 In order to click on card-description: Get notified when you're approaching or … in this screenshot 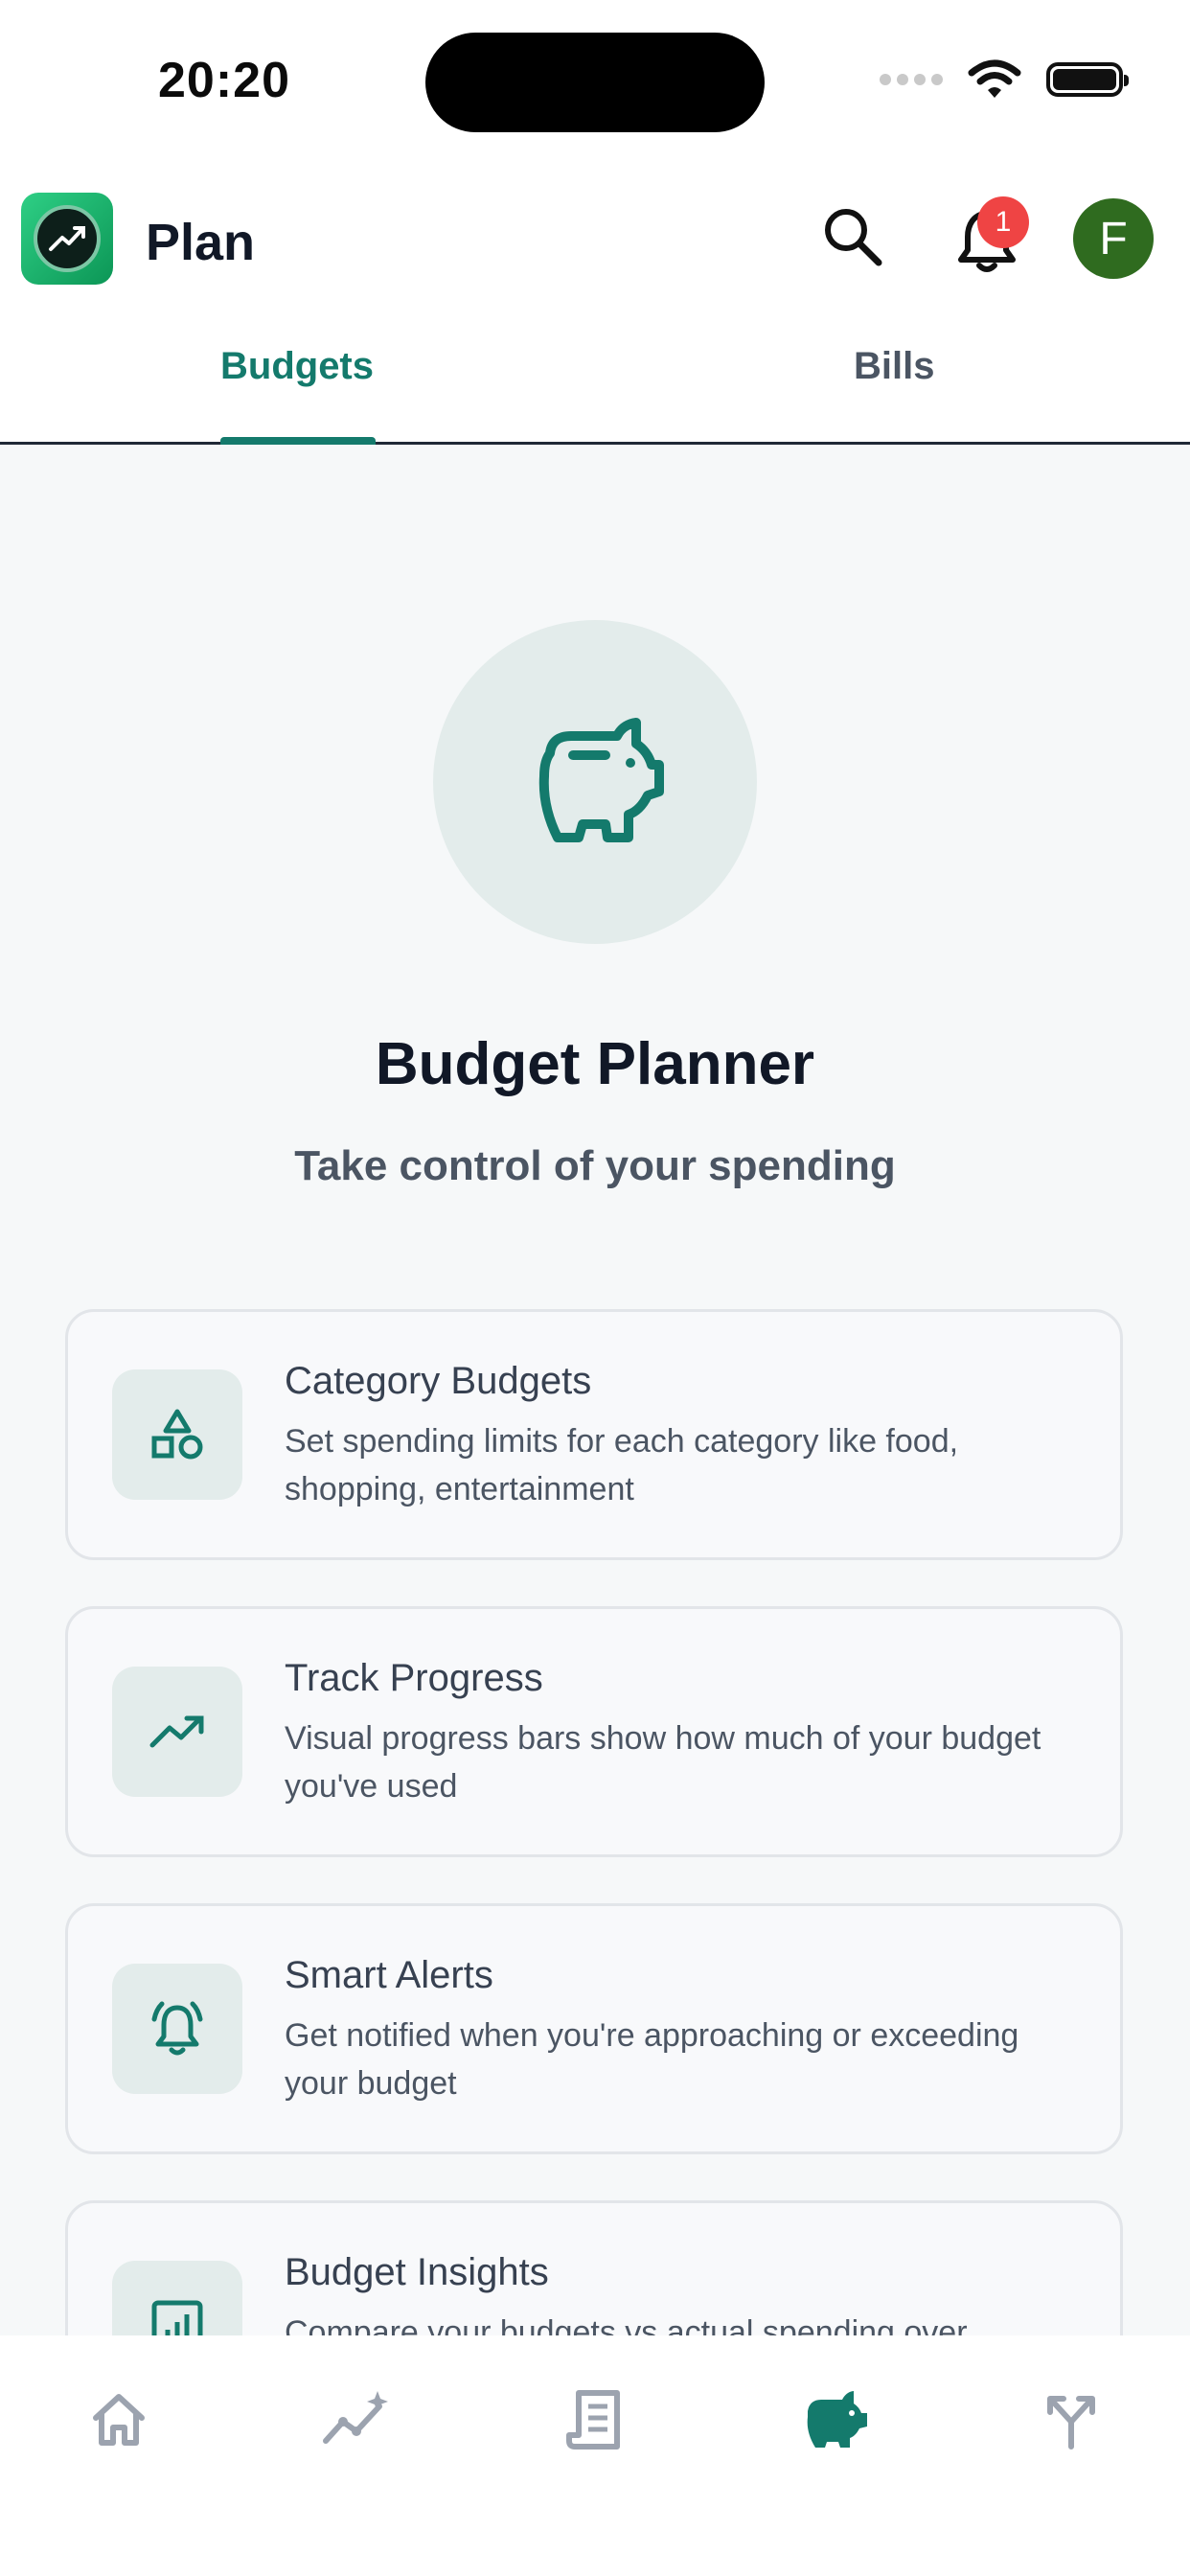, I will do `click(652, 2059)`.